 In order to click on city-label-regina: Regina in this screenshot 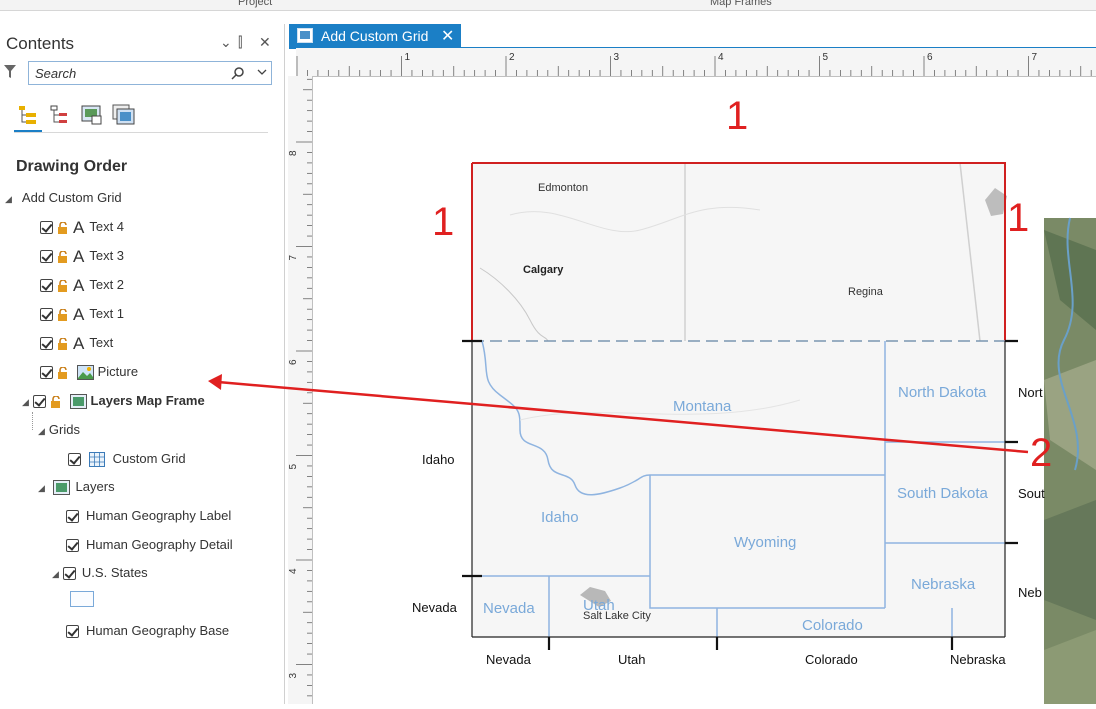, I will do `click(865, 292)`.